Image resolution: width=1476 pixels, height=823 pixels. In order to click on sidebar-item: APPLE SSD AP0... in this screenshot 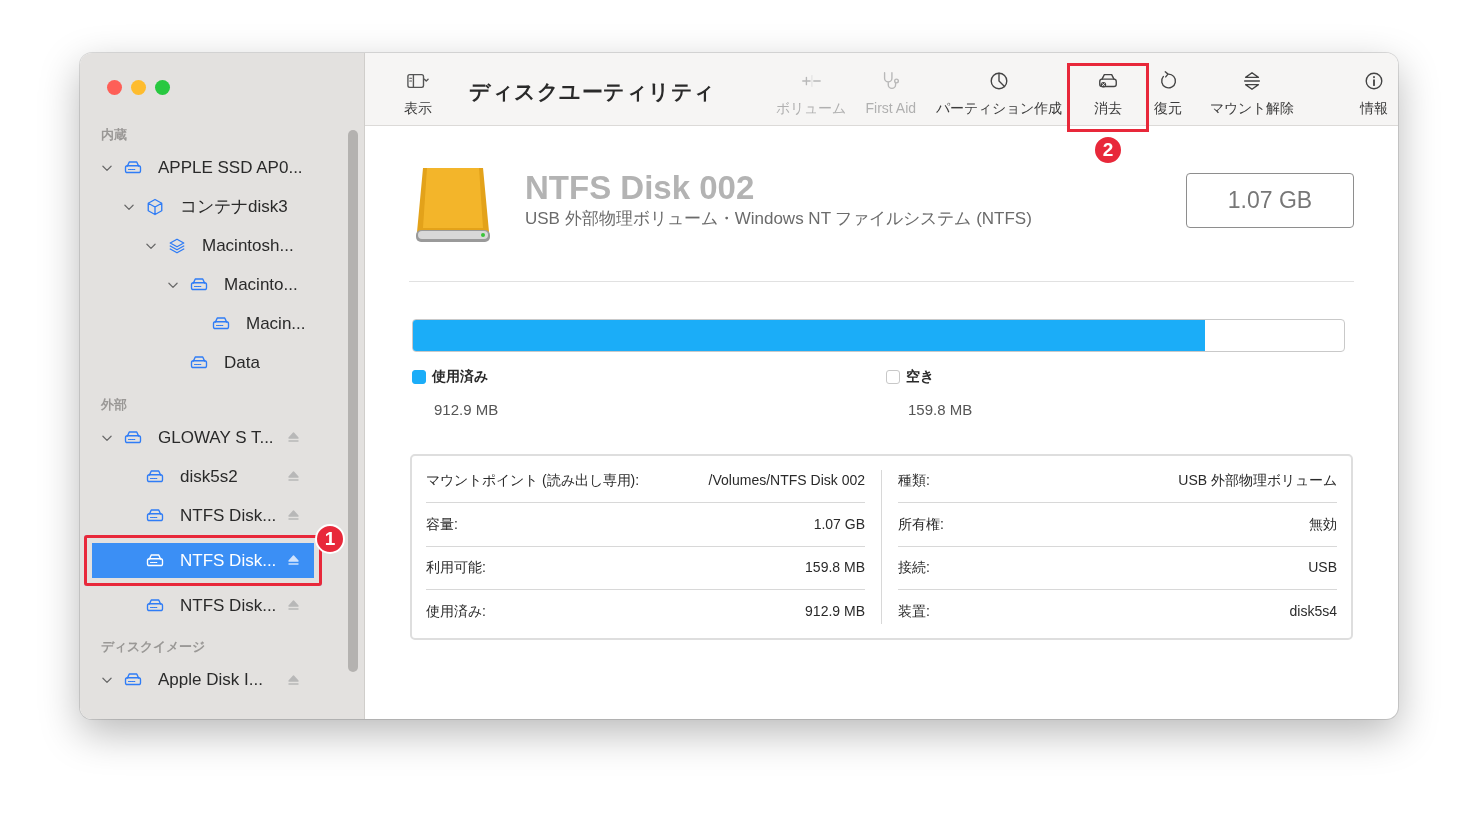, I will do `click(203, 168)`.